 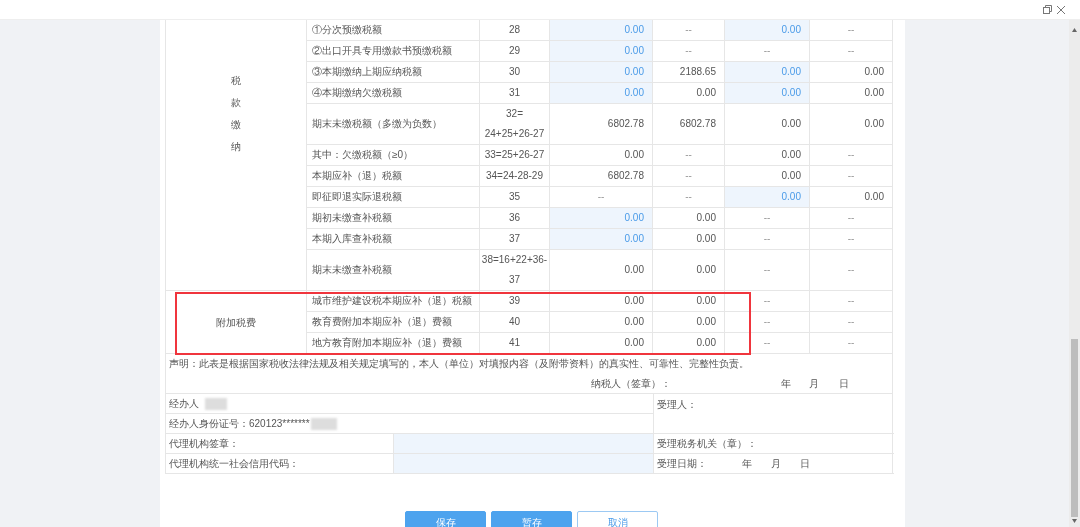 What do you see at coordinates (393, 51) in the screenshot?
I see `item-label: ②出口开具专用缴款书预缴税额` at bounding box center [393, 51].